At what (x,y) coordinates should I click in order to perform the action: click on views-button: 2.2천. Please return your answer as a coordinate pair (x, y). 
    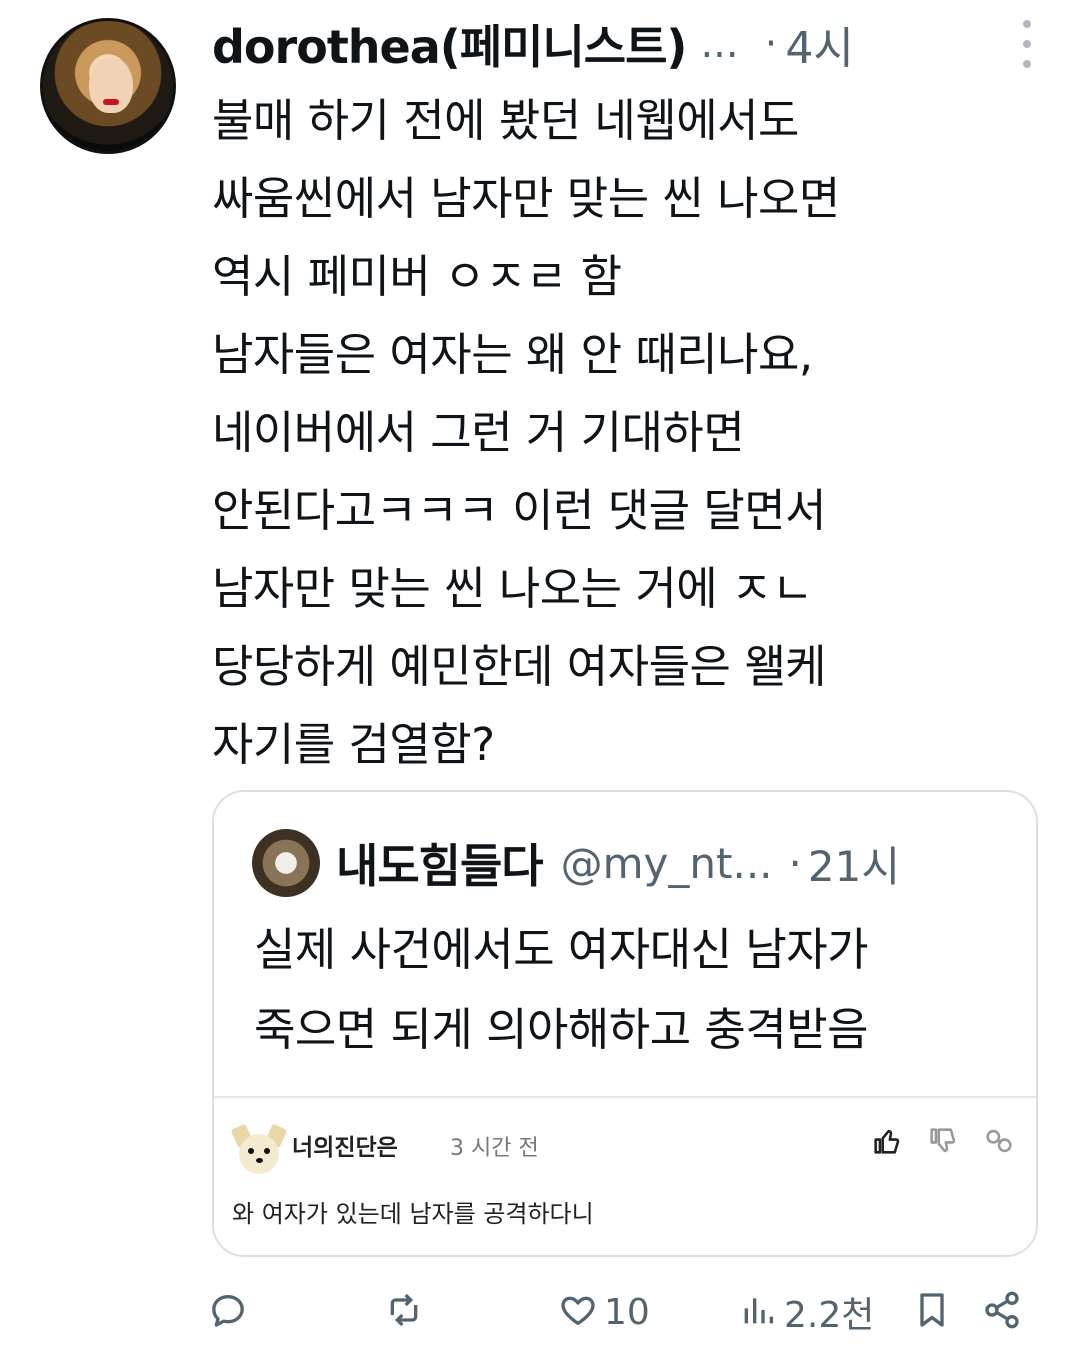
    Looking at the image, I should click on (806, 1312).